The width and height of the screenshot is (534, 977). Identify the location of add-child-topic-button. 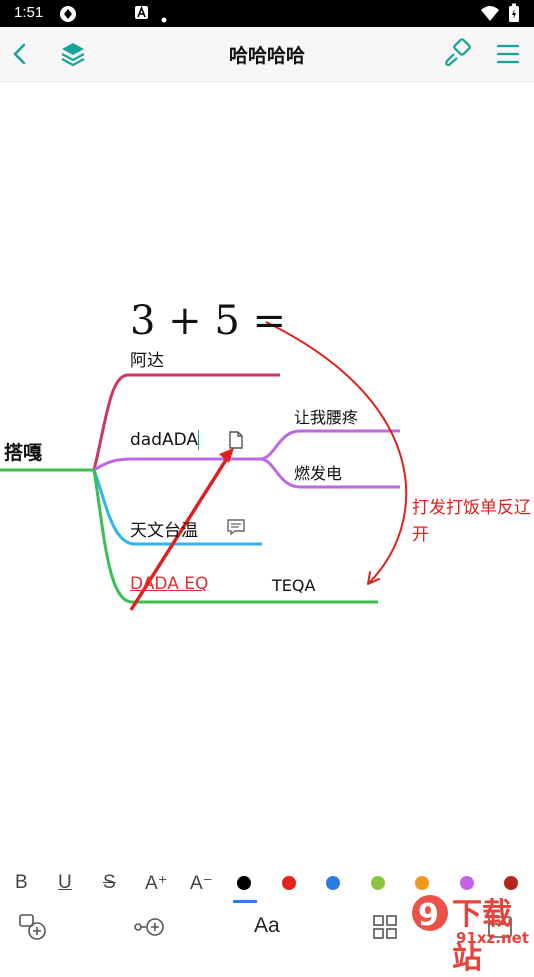
(33, 929).